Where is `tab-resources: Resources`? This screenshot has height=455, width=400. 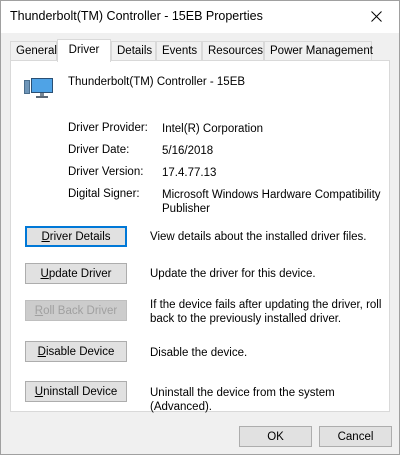 tab-resources: Resources is located at coordinates (233, 51).